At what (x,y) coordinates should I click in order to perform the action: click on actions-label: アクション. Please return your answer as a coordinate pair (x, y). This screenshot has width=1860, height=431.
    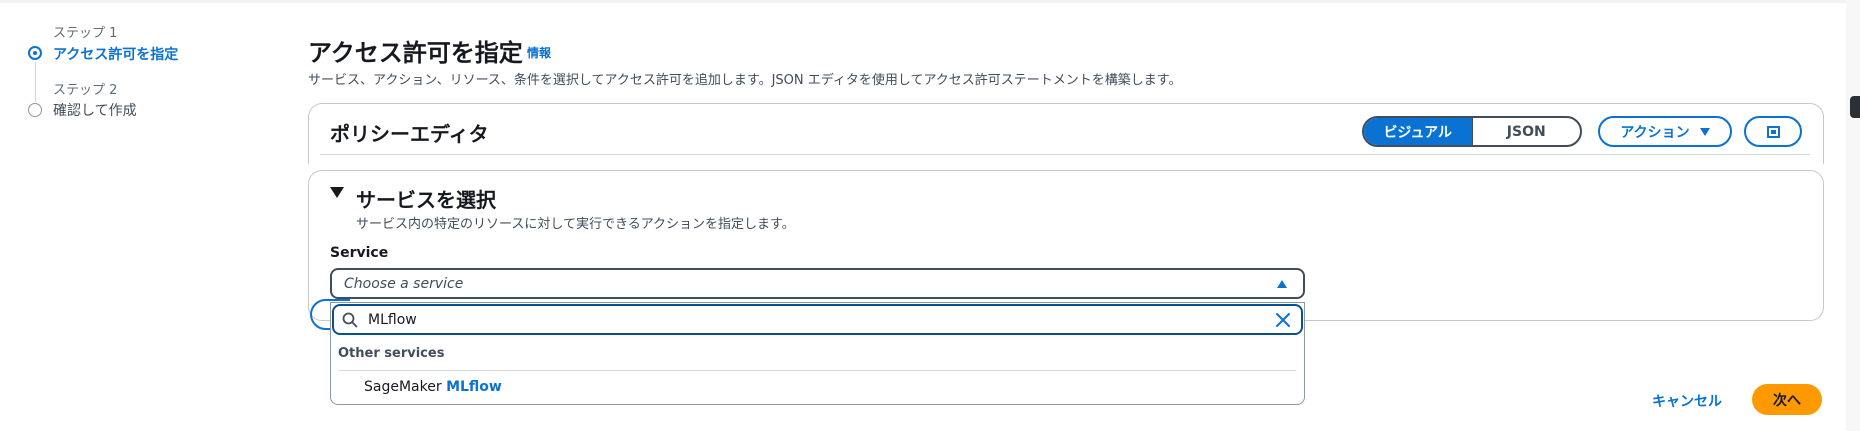
    Looking at the image, I should click on (1655, 132).